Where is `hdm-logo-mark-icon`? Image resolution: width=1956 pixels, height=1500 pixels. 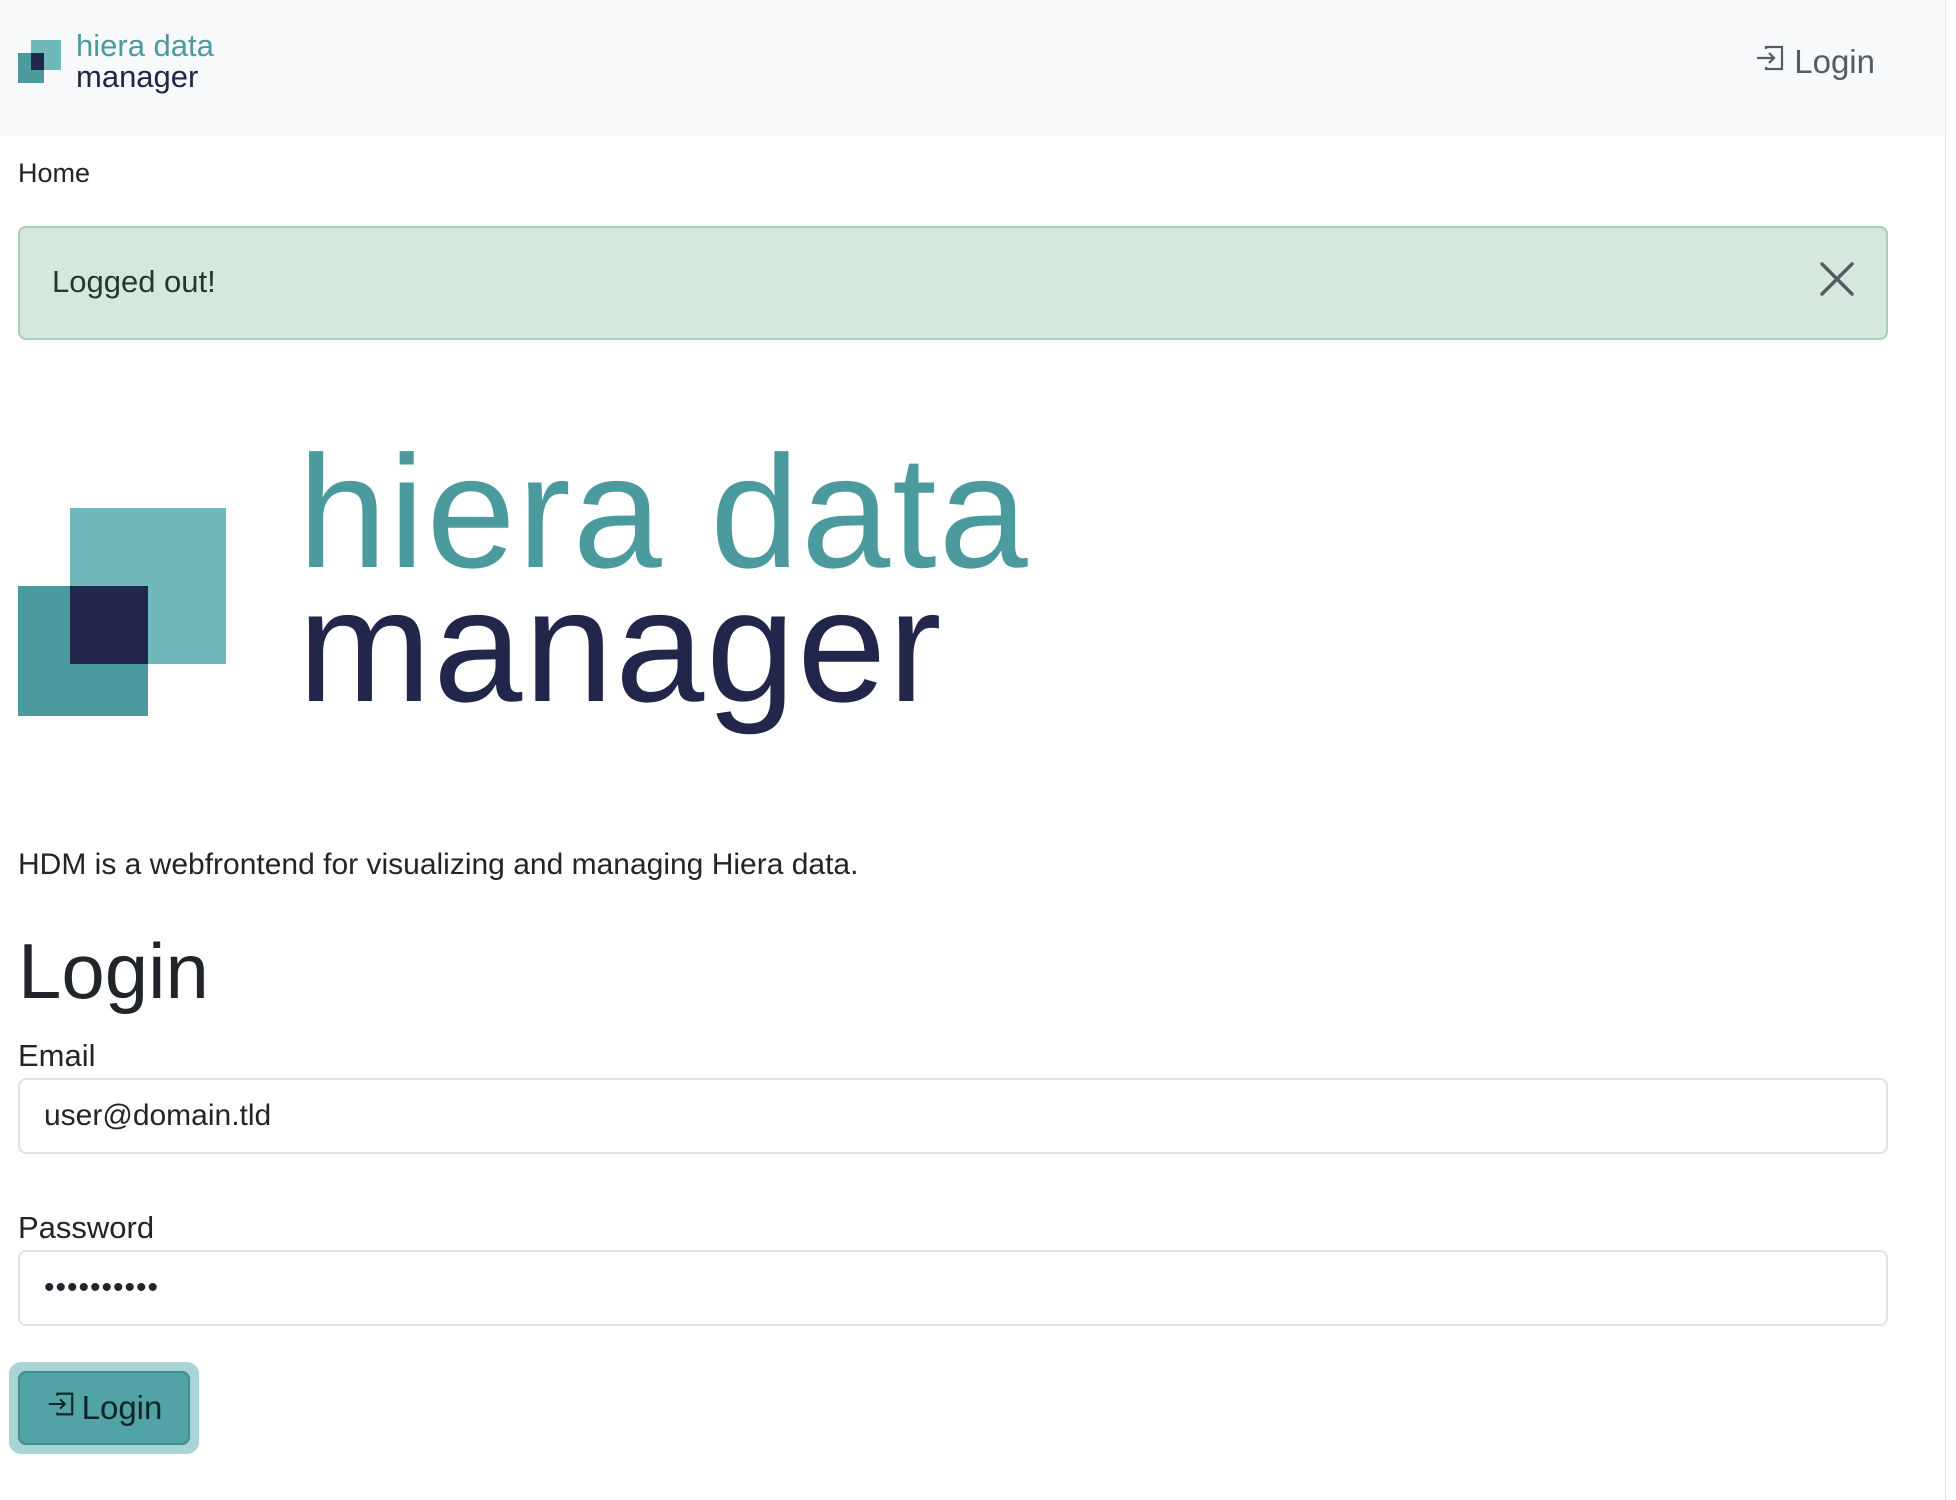
hdm-logo-mark-icon is located at coordinates (122, 612).